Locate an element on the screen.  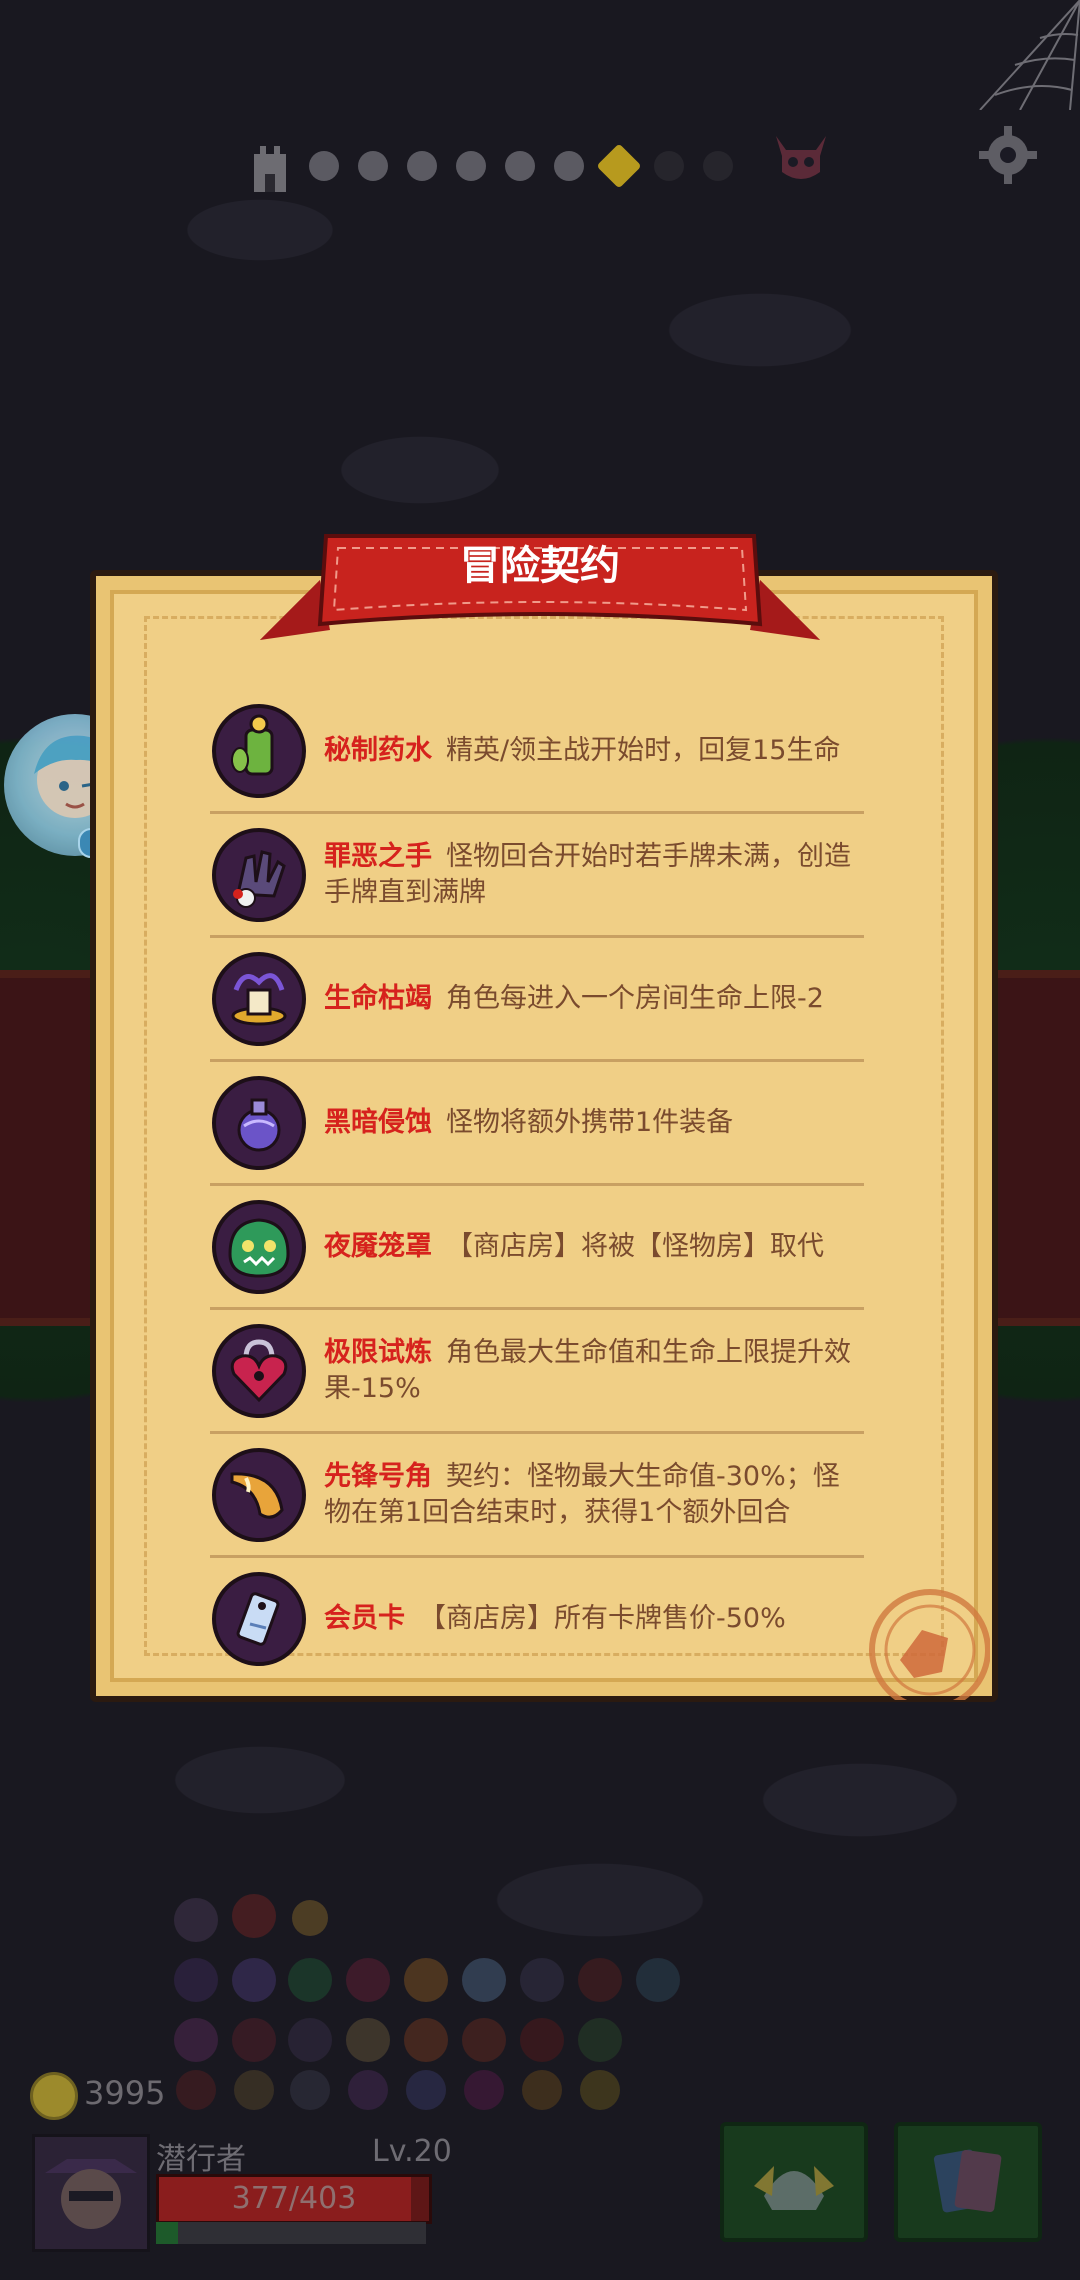
contract-row: 生命枯竭 角色每进入一个房间生命上限-2 is located at coordinates (537, 1000).